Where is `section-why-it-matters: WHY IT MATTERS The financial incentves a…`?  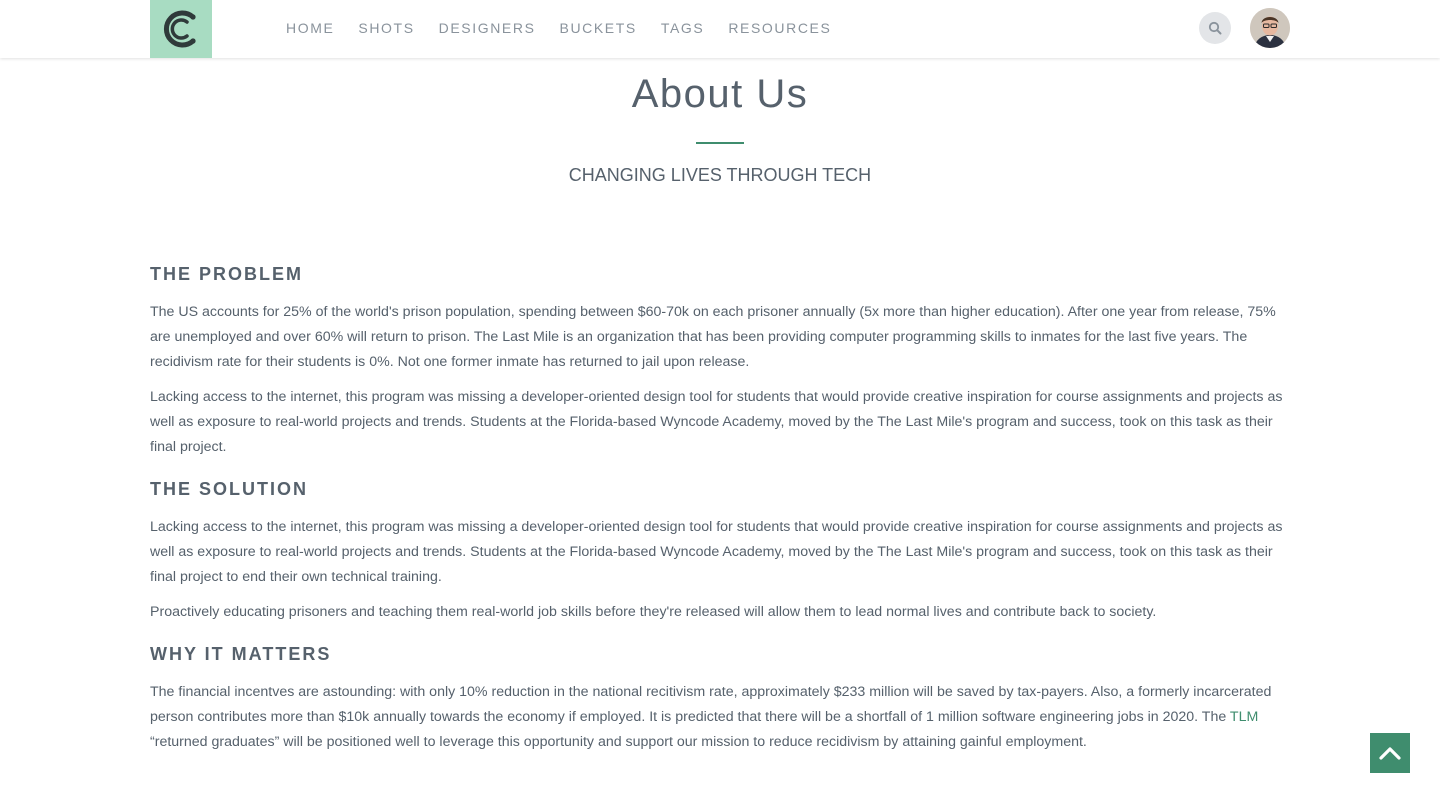 section-why-it-matters: WHY IT MATTERS The financial incentves a… is located at coordinates (722, 698).